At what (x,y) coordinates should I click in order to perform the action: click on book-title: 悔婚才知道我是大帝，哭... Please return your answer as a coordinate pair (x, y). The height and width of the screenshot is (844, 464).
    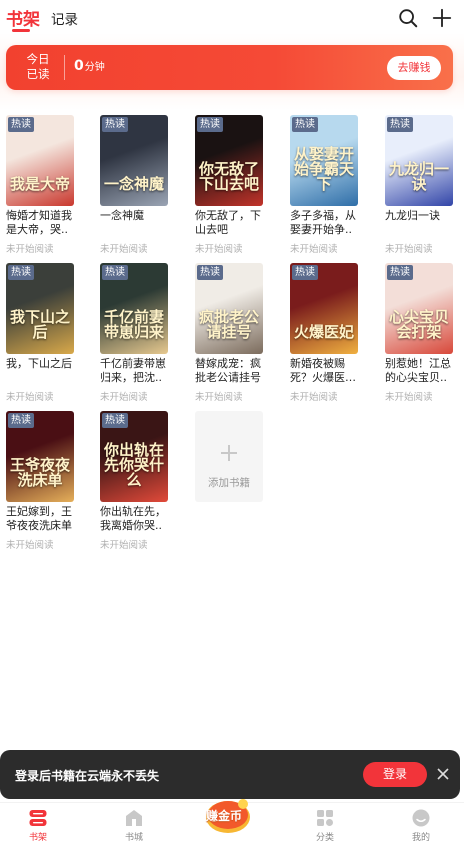
    Looking at the image, I should click on (42, 223).